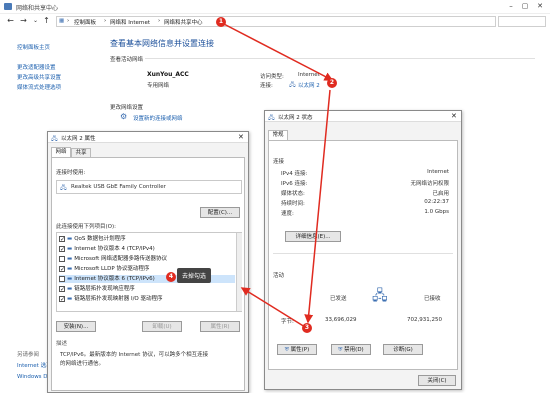 The width and height of the screenshot is (550, 393). Describe the element at coordinates (194, 275) in the screenshot. I see `remove-check-callout: 去掉勾选` at that location.